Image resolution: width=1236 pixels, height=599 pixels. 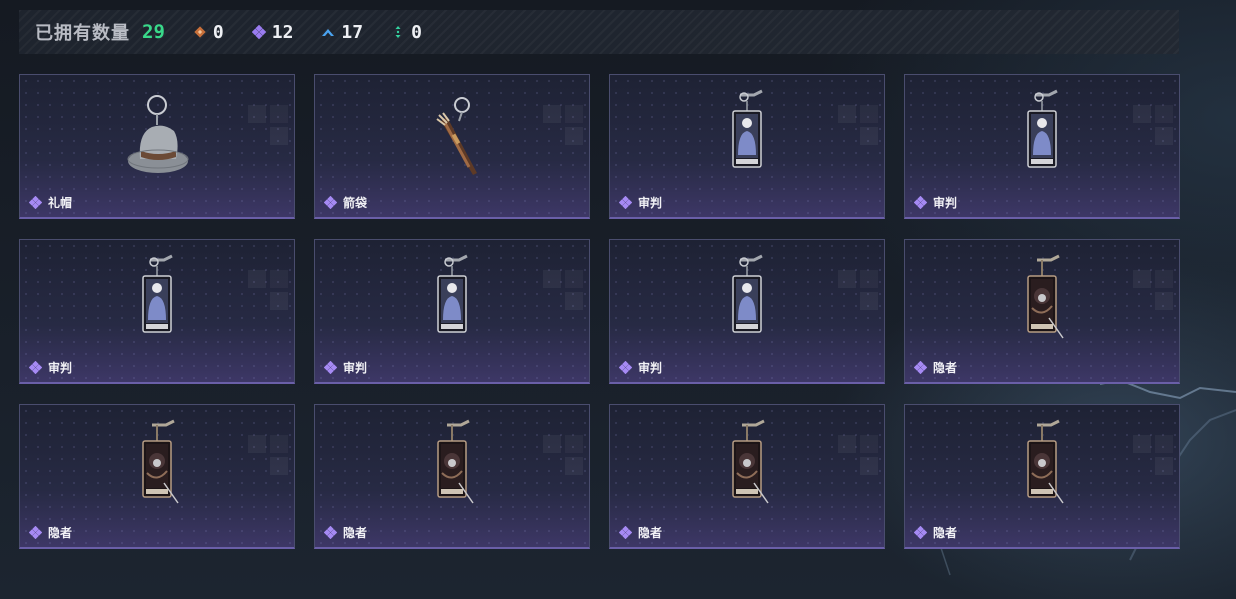 What do you see at coordinates (153, 32) in the screenshot?
I see `owned-count: 29` at bounding box center [153, 32].